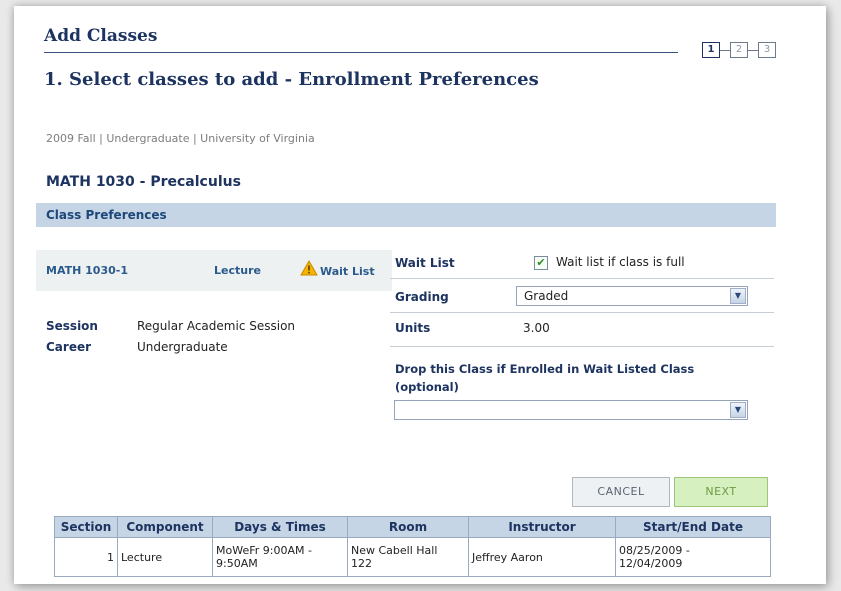 This screenshot has height=591, width=841. What do you see at coordinates (394, 550) in the screenshot?
I see `room-line1: New Cabell Hall` at bounding box center [394, 550].